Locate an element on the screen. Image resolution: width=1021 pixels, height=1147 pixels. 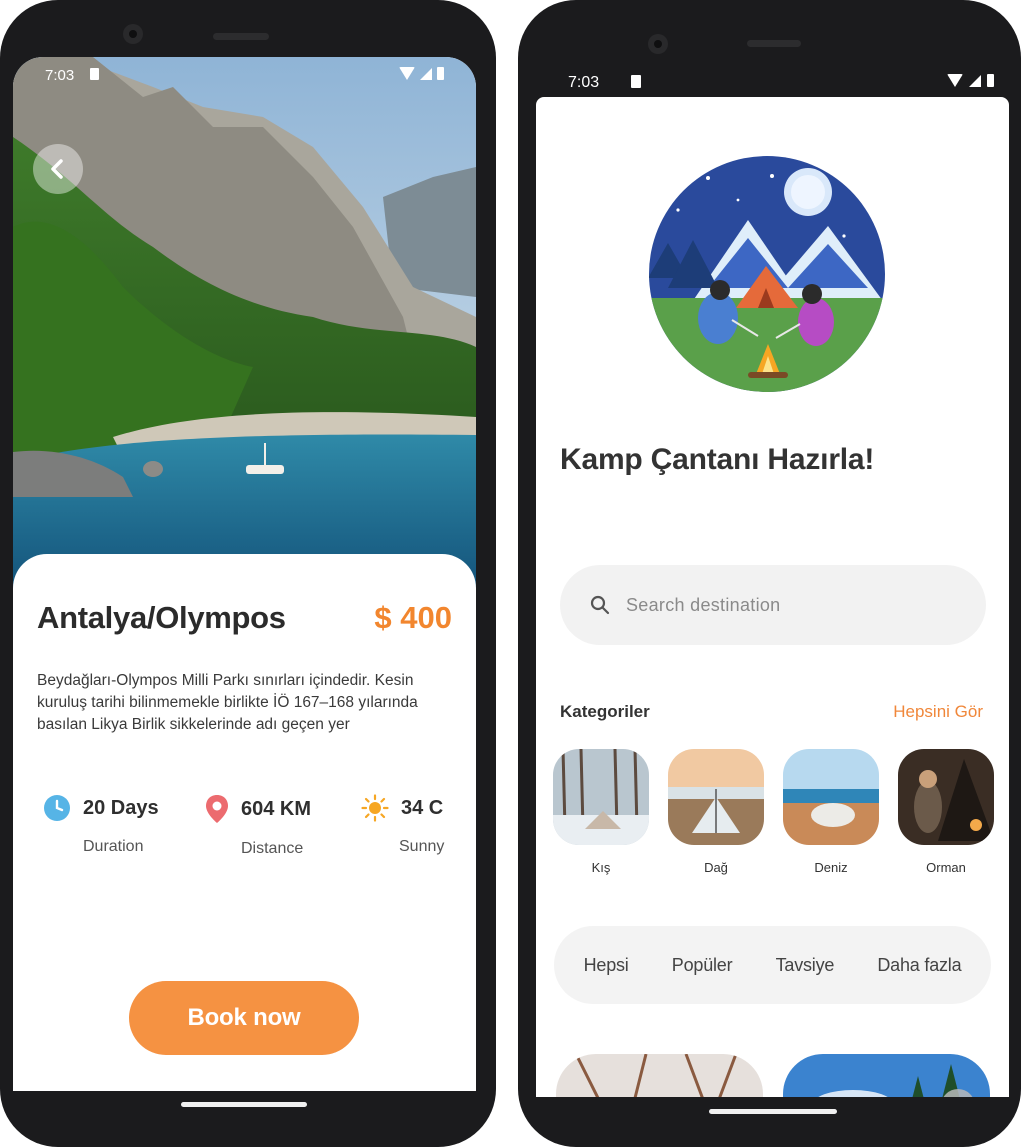
category-label: Deniz is located at coordinates (831, 867).